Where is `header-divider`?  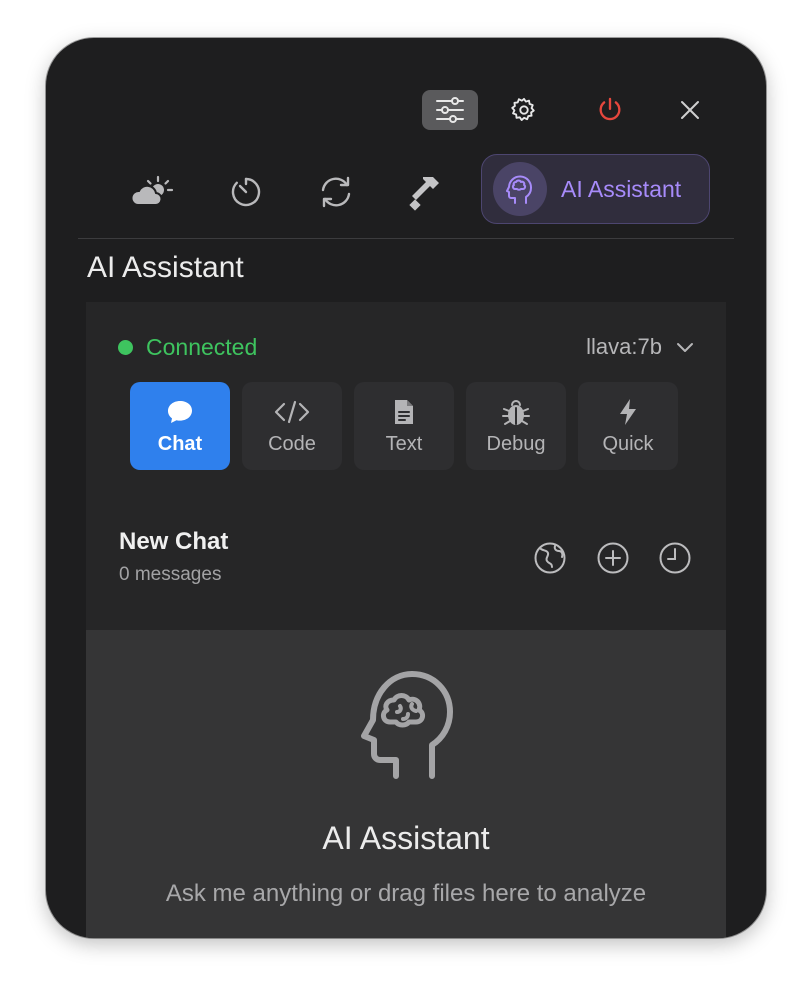 header-divider is located at coordinates (406, 238).